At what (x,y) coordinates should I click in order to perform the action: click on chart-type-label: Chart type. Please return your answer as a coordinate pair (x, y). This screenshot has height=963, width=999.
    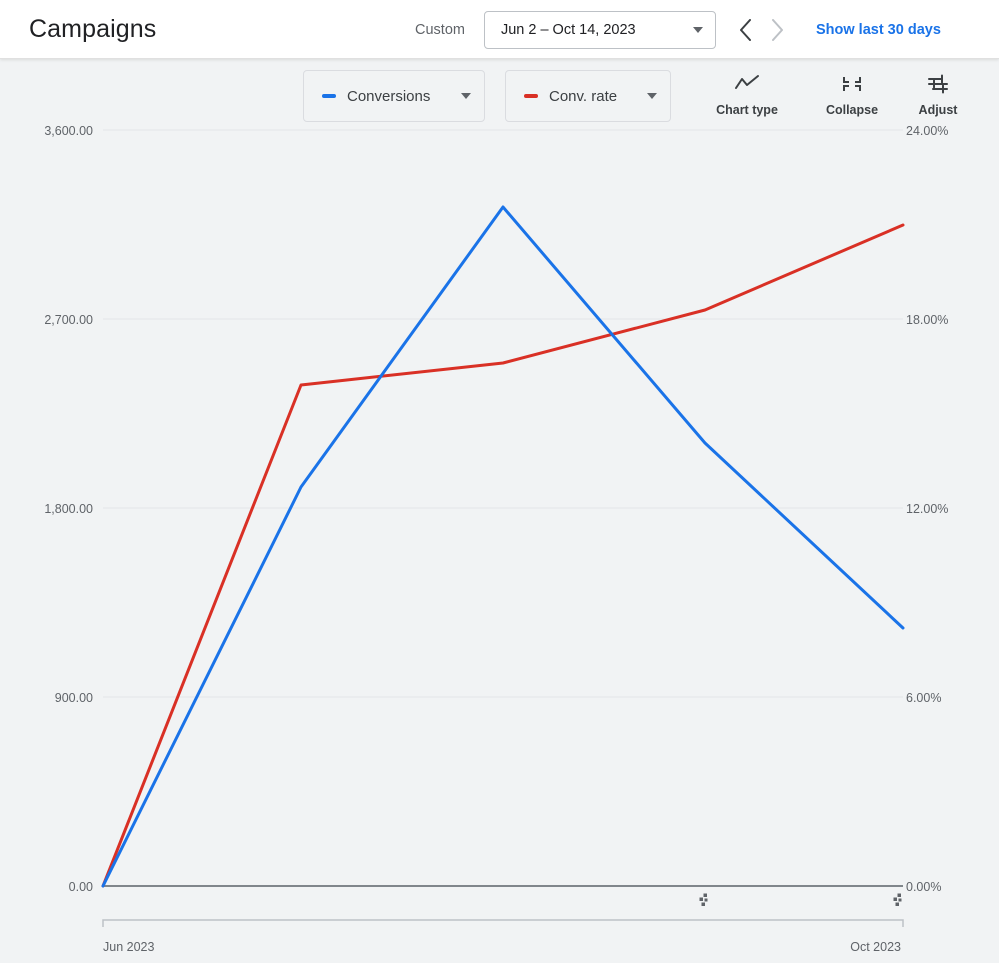
    Looking at the image, I should click on (747, 110).